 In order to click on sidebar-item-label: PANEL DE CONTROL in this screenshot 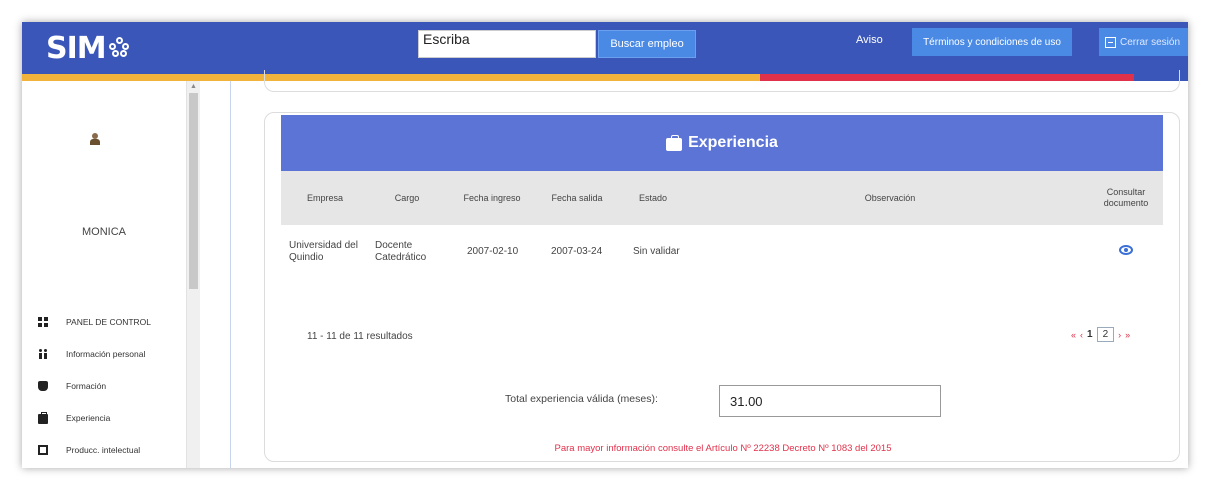, I will do `click(109, 322)`.